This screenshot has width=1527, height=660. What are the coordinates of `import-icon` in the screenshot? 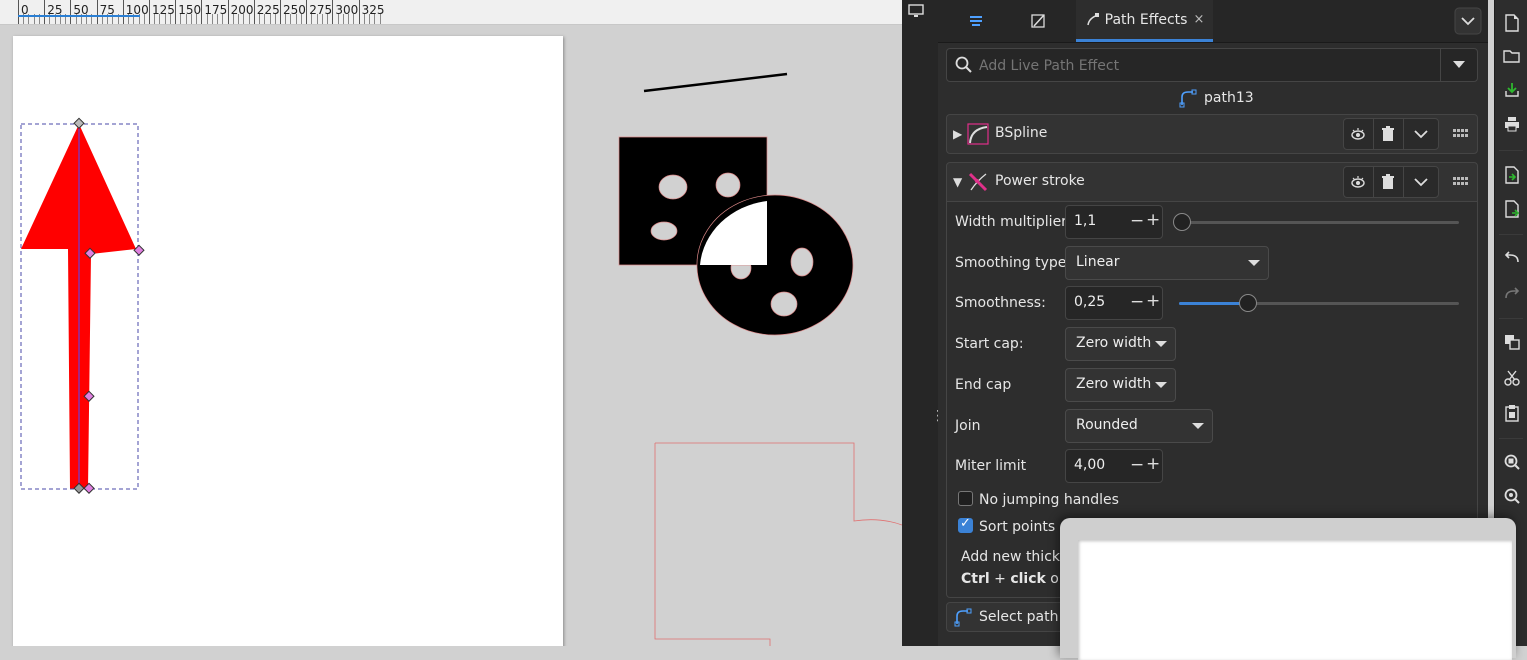 It's located at (1512, 175).